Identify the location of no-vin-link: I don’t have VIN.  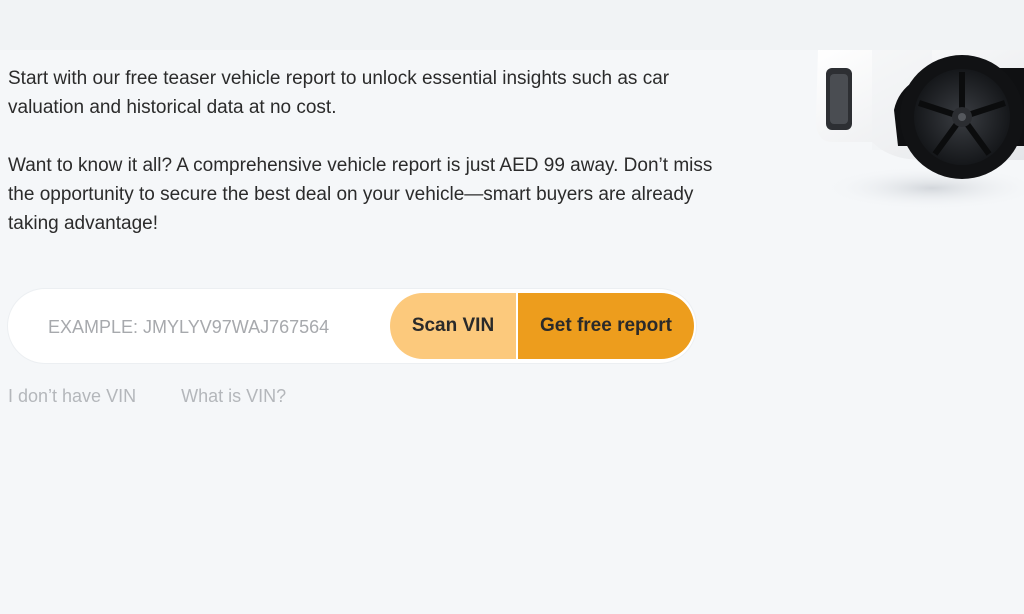
(72, 396).